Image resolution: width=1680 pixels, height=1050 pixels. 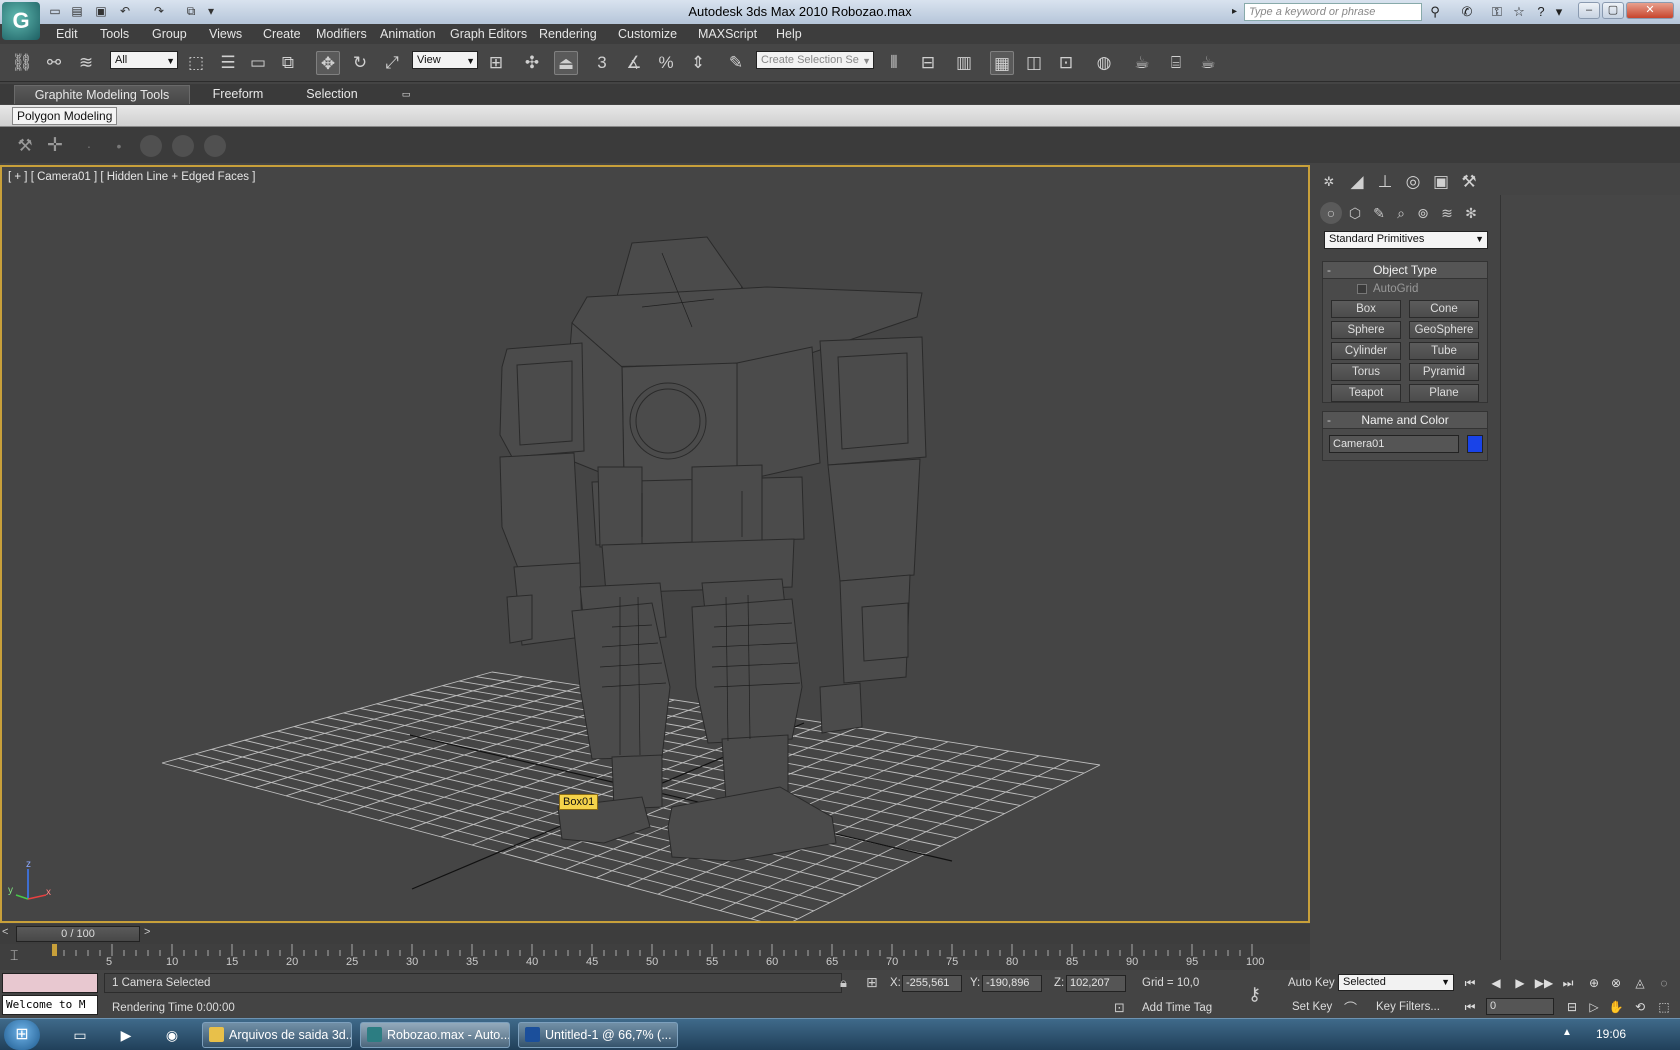 I want to click on name-and-color-header: - Name and Color, so click(x=1405, y=420).